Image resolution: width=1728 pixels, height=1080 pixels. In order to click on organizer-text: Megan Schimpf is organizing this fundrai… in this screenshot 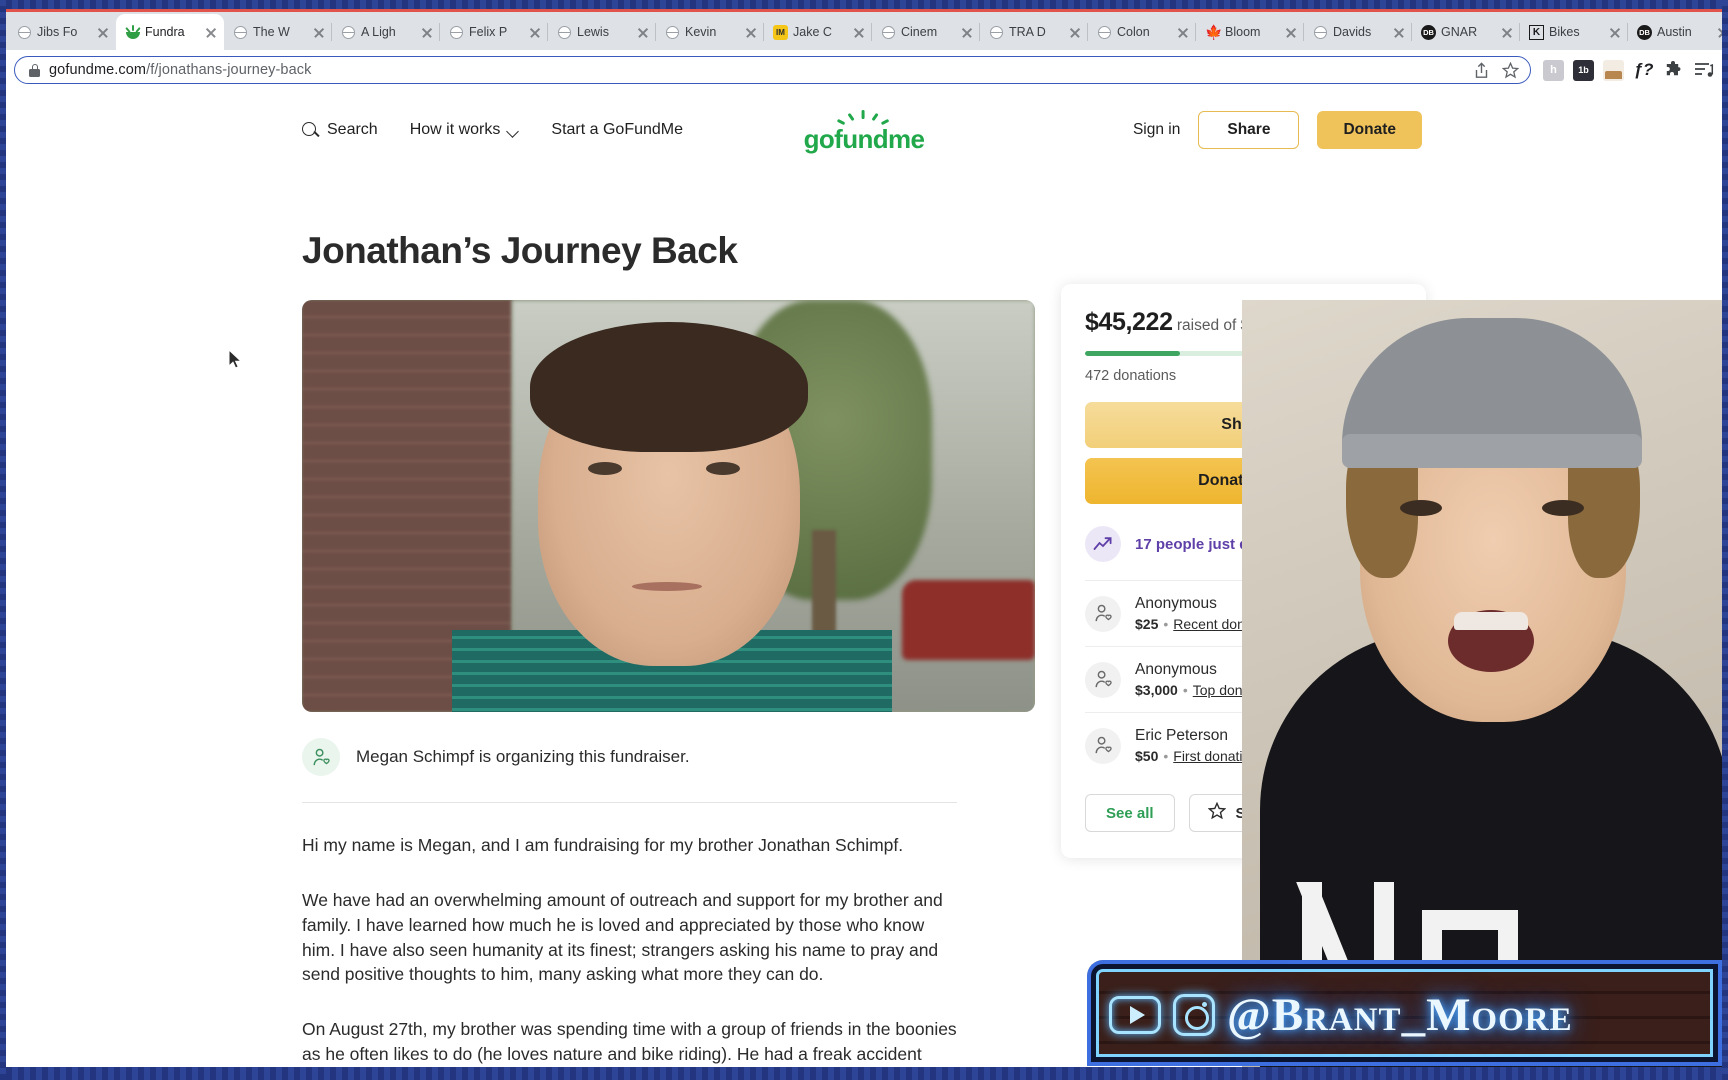, I will do `click(523, 756)`.